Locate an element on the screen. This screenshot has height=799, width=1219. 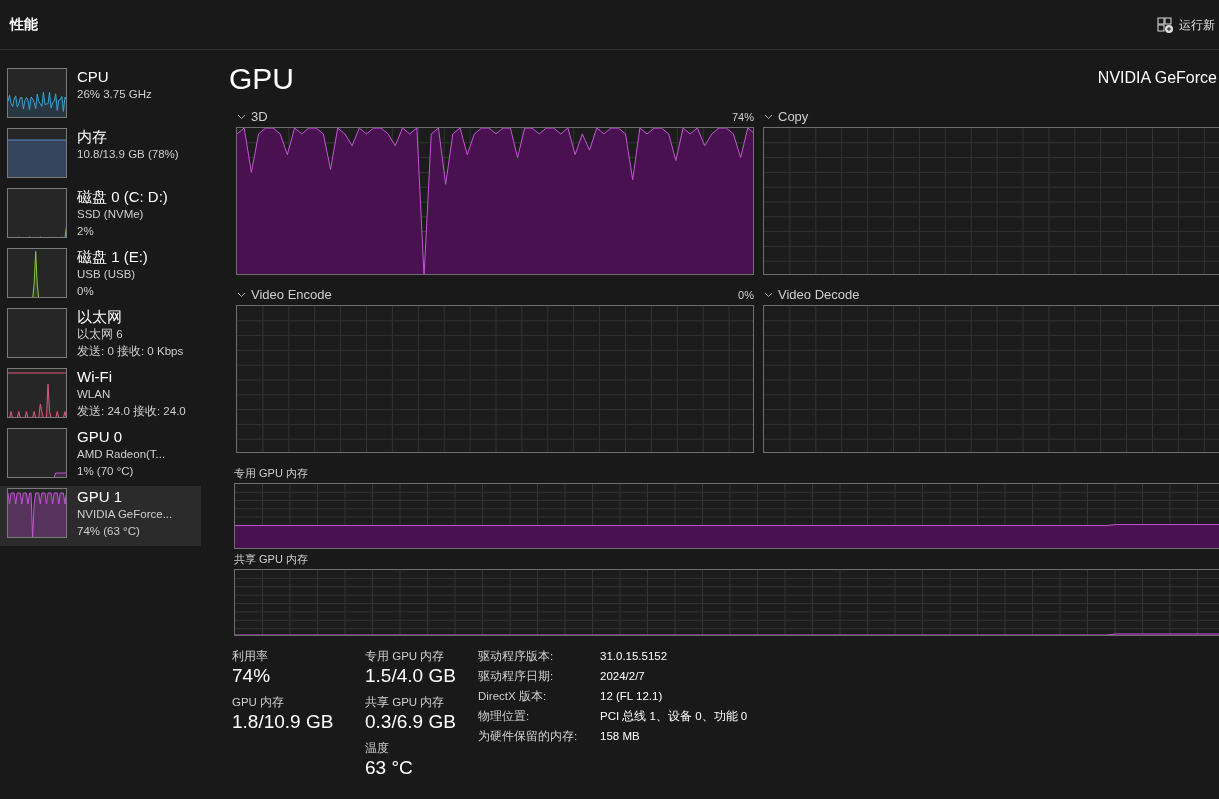
new-task-icon is located at coordinates (1165, 24).